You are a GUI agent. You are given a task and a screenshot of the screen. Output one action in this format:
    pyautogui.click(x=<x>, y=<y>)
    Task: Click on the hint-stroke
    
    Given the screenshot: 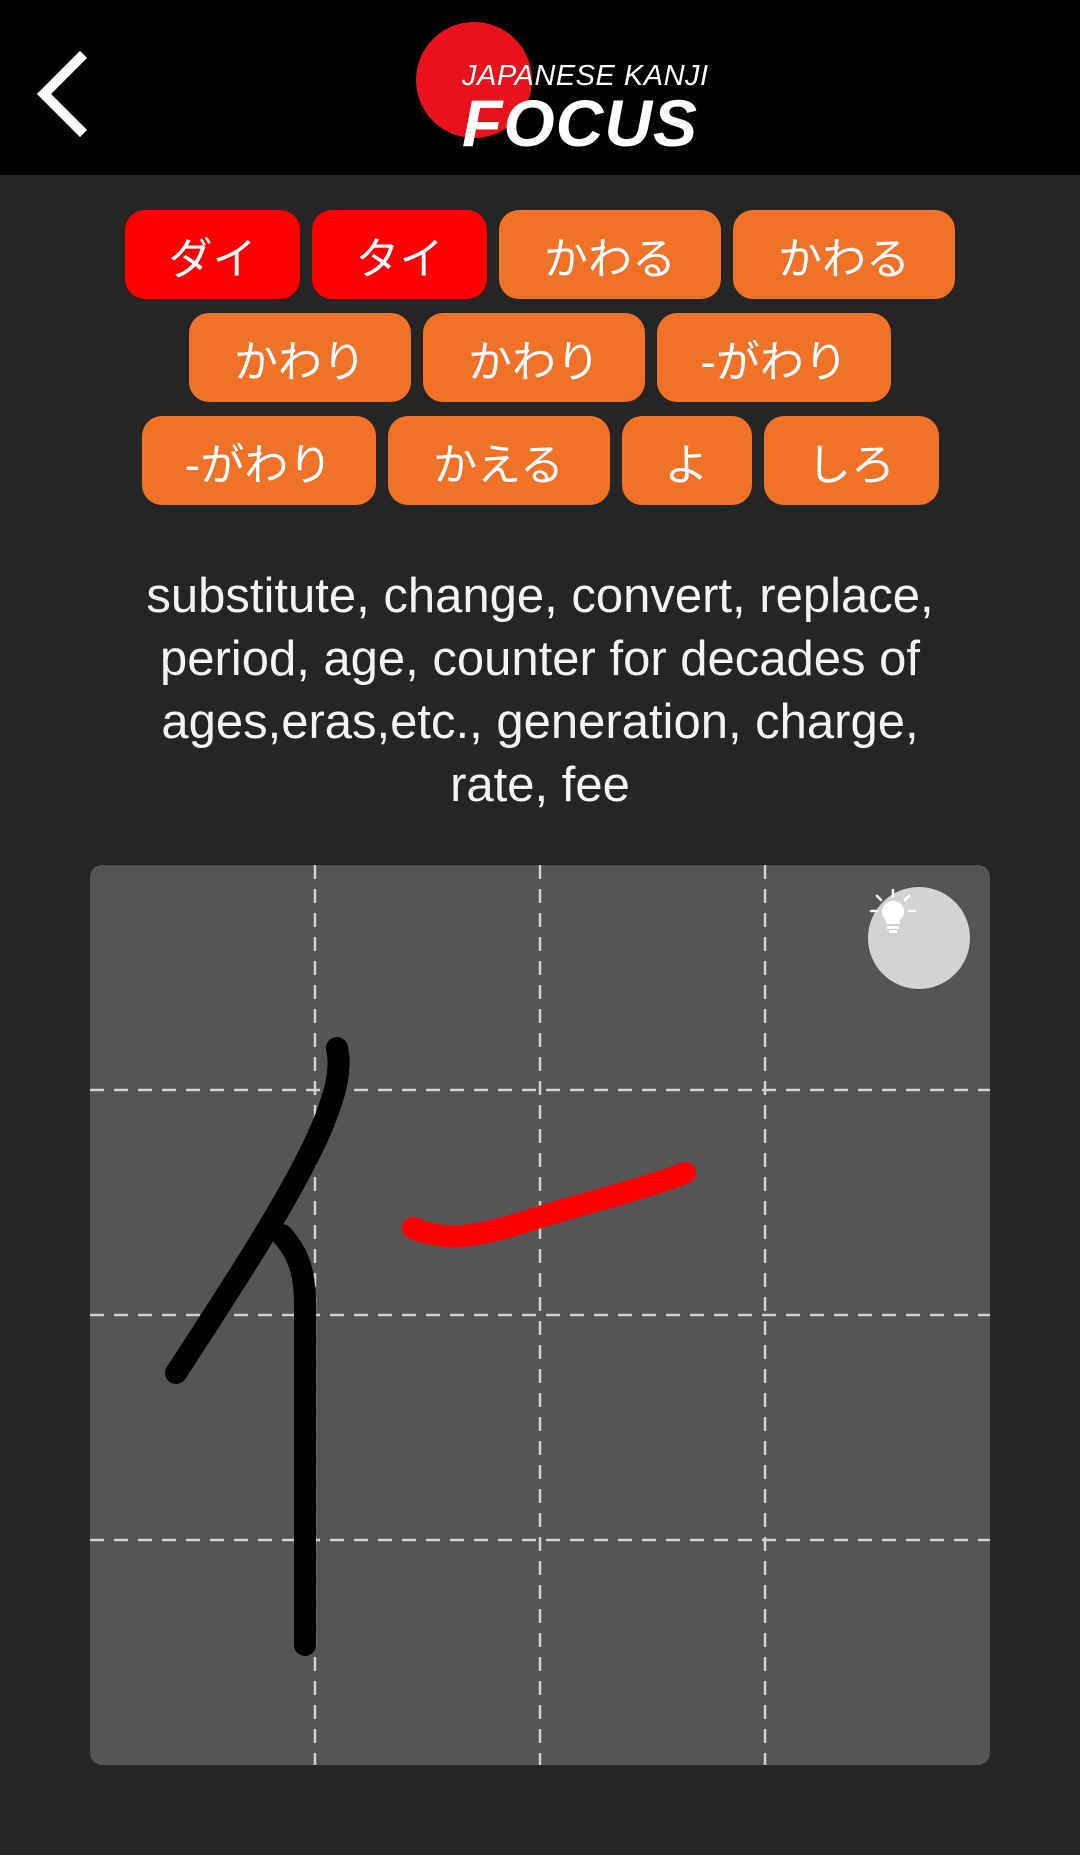 What is the action you would take?
    pyautogui.click(x=549, y=1205)
    